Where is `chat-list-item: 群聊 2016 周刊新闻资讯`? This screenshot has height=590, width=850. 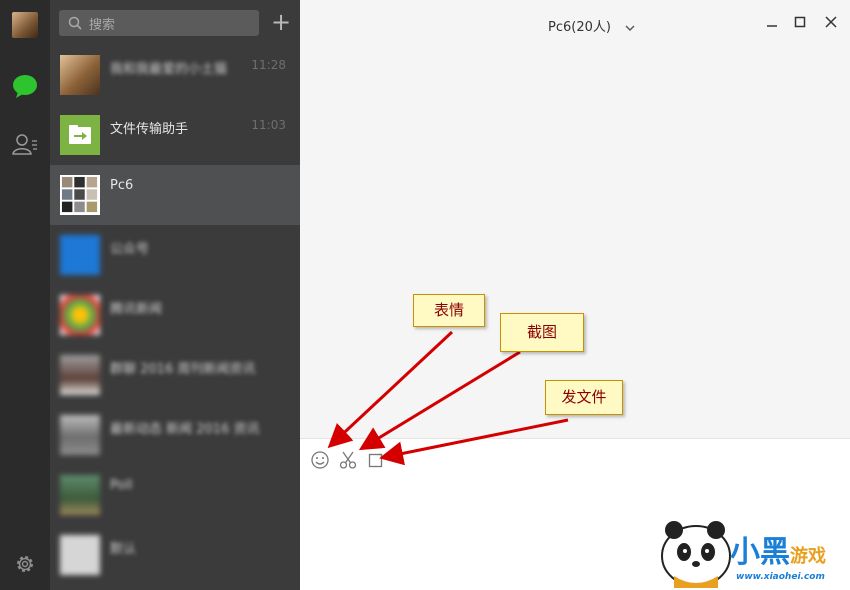
chat-list-item: 群聊 2016 周刊新闻资讯 is located at coordinates (175, 375).